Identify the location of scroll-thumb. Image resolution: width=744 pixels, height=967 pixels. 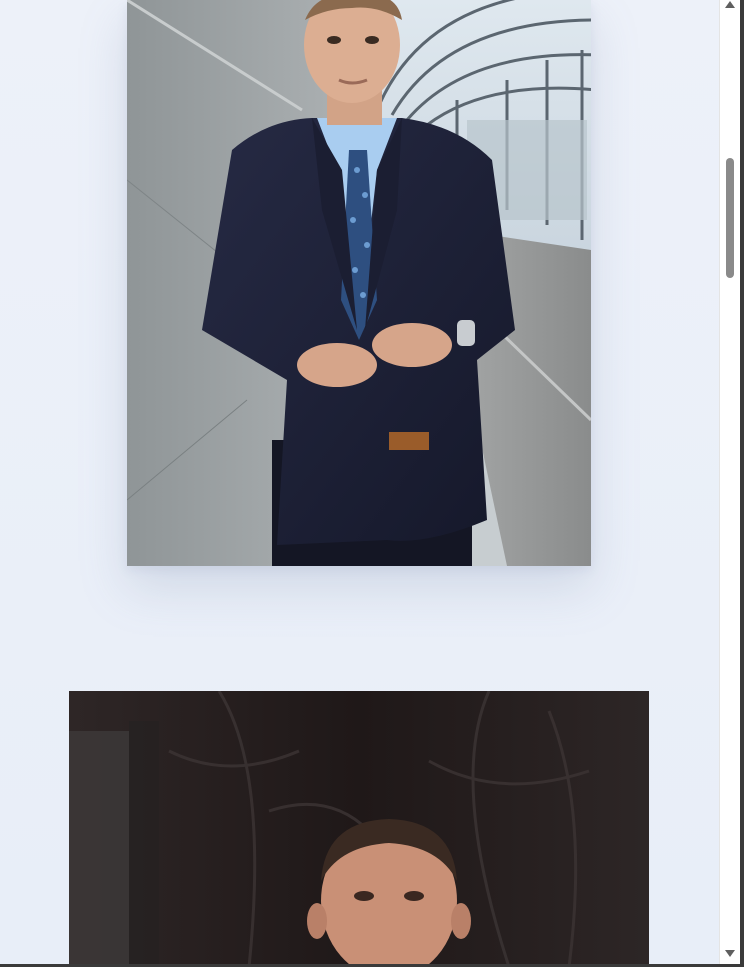
(730, 218).